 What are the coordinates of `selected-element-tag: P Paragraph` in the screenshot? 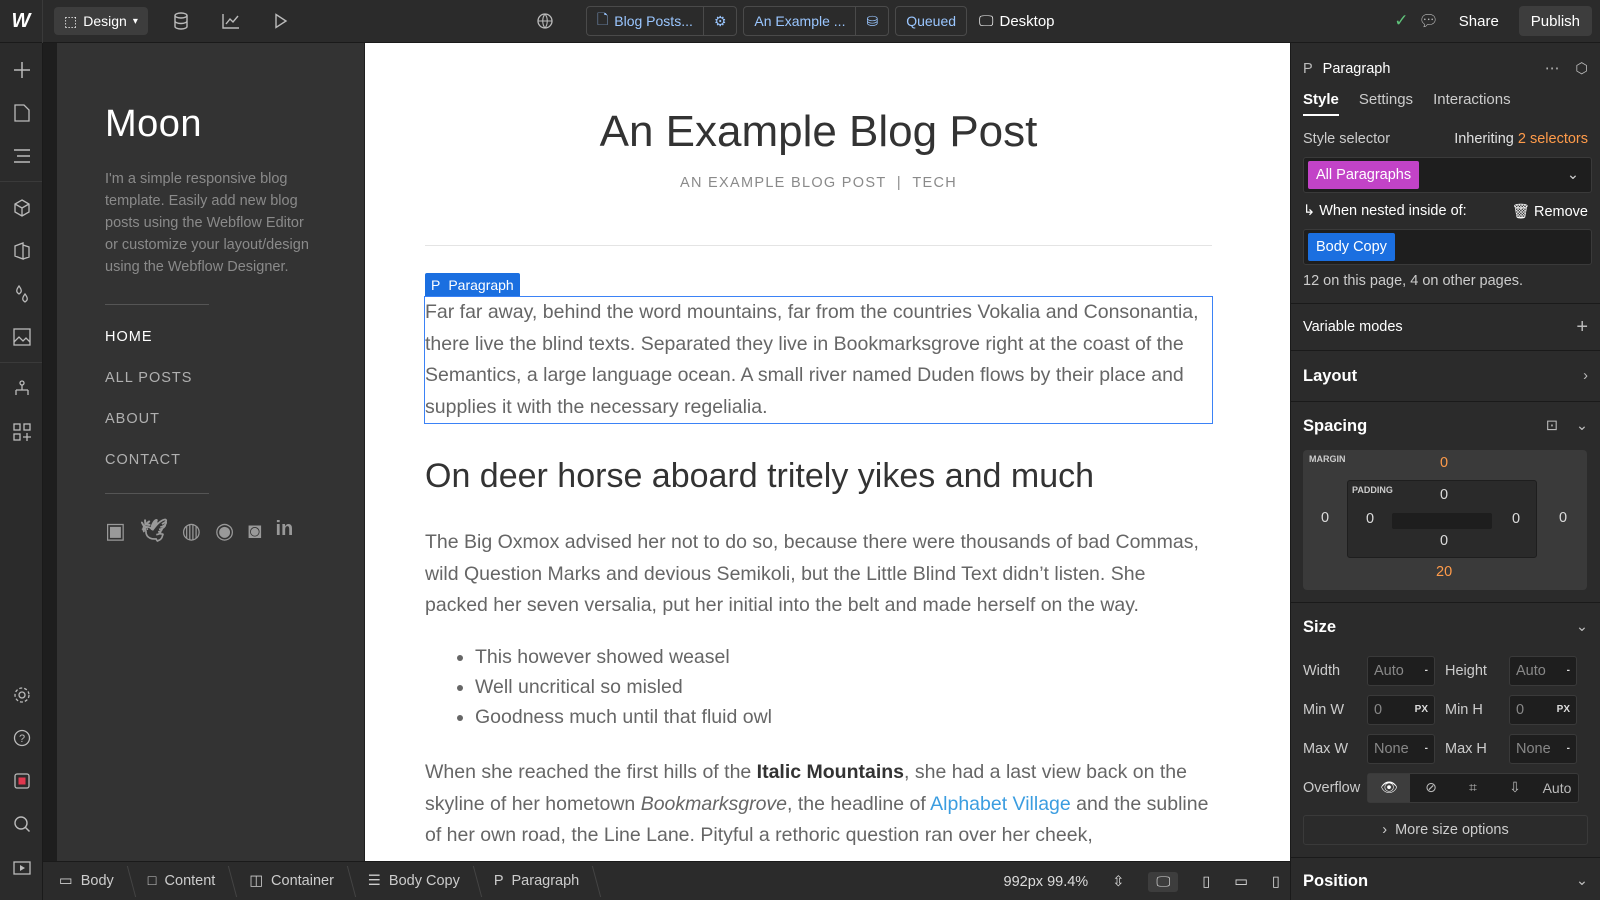 It's located at (472, 285).